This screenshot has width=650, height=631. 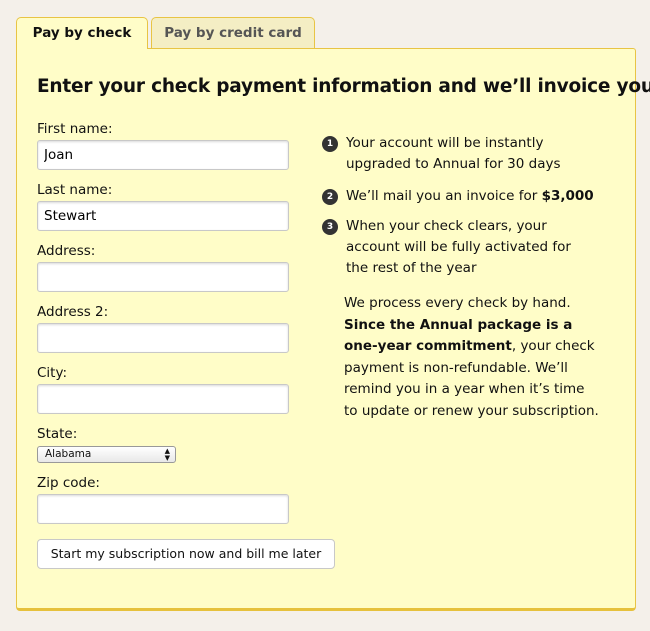 What do you see at coordinates (75, 190) in the screenshot?
I see `last-name-label: Last name:` at bounding box center [75, 190].